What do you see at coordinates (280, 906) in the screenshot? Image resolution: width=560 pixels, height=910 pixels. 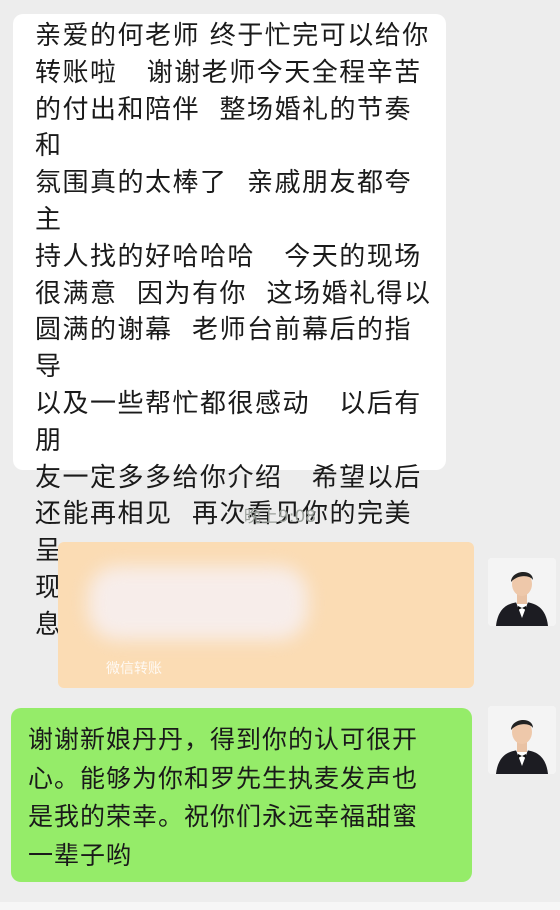 I see `bottom-edge` at bounding box center [280, 906].